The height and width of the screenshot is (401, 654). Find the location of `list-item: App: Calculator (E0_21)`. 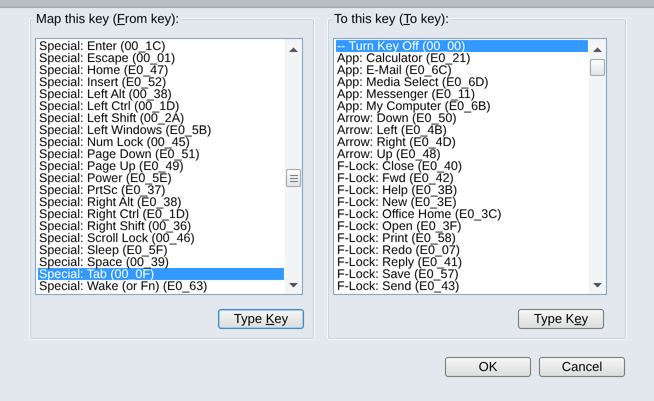

list-item: App: Calculator (E0_21) is located at coordinates (462, 58).